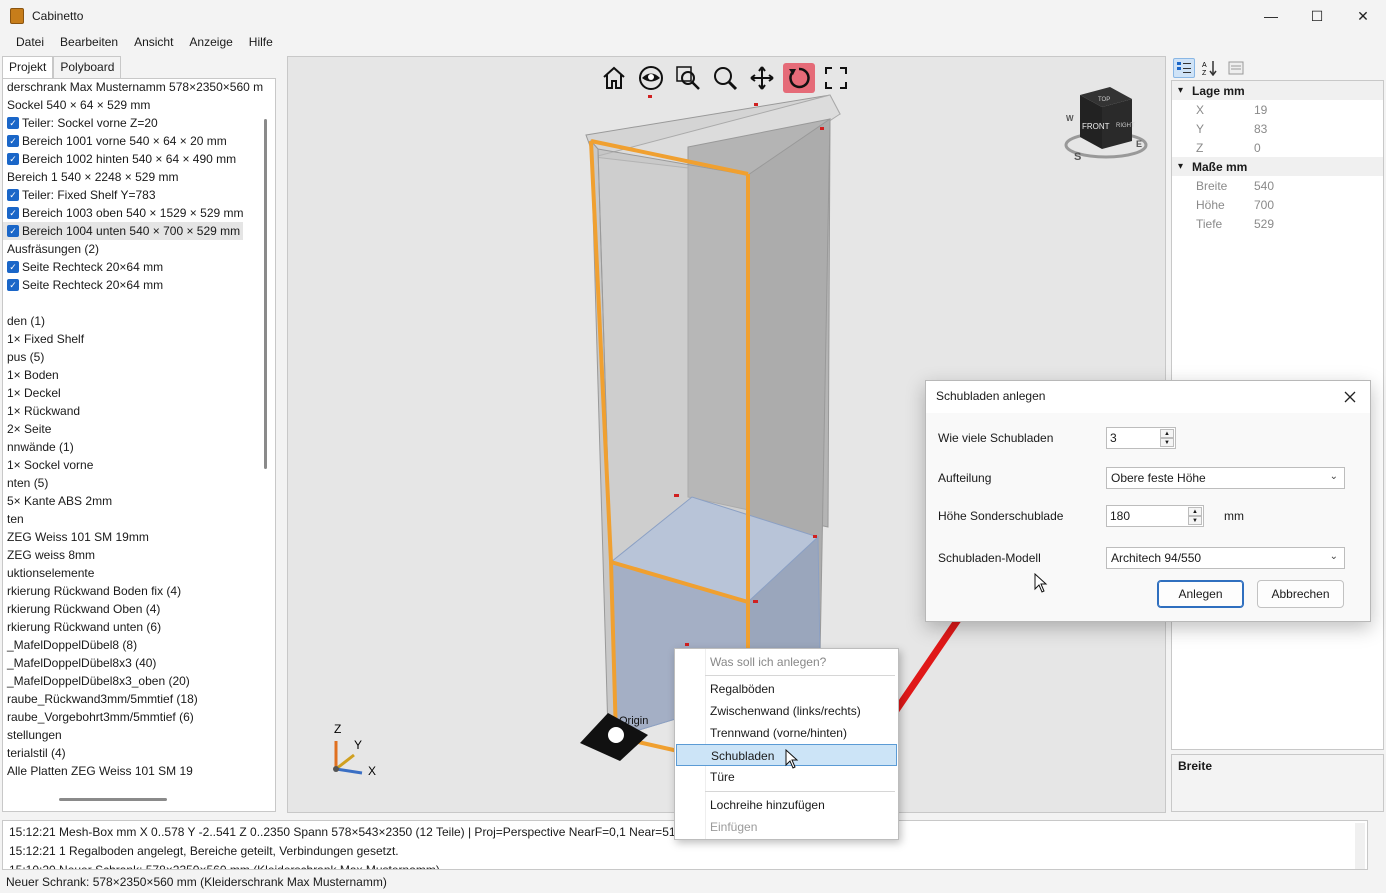  I want to click on tree-item: Sockel 540 × 64 × 529 mm, so click(139, 105).